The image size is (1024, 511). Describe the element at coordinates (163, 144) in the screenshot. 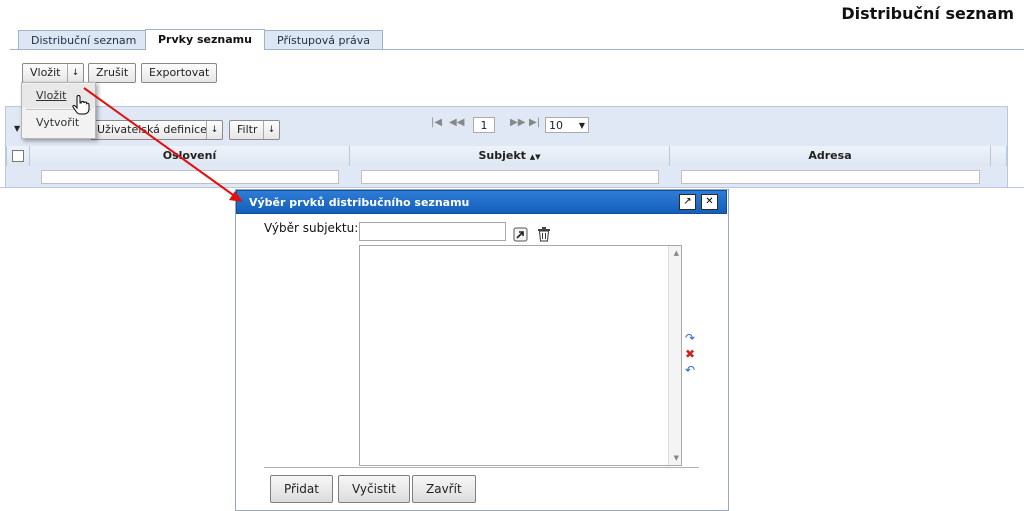

I see `annotation-arrow` at that location.